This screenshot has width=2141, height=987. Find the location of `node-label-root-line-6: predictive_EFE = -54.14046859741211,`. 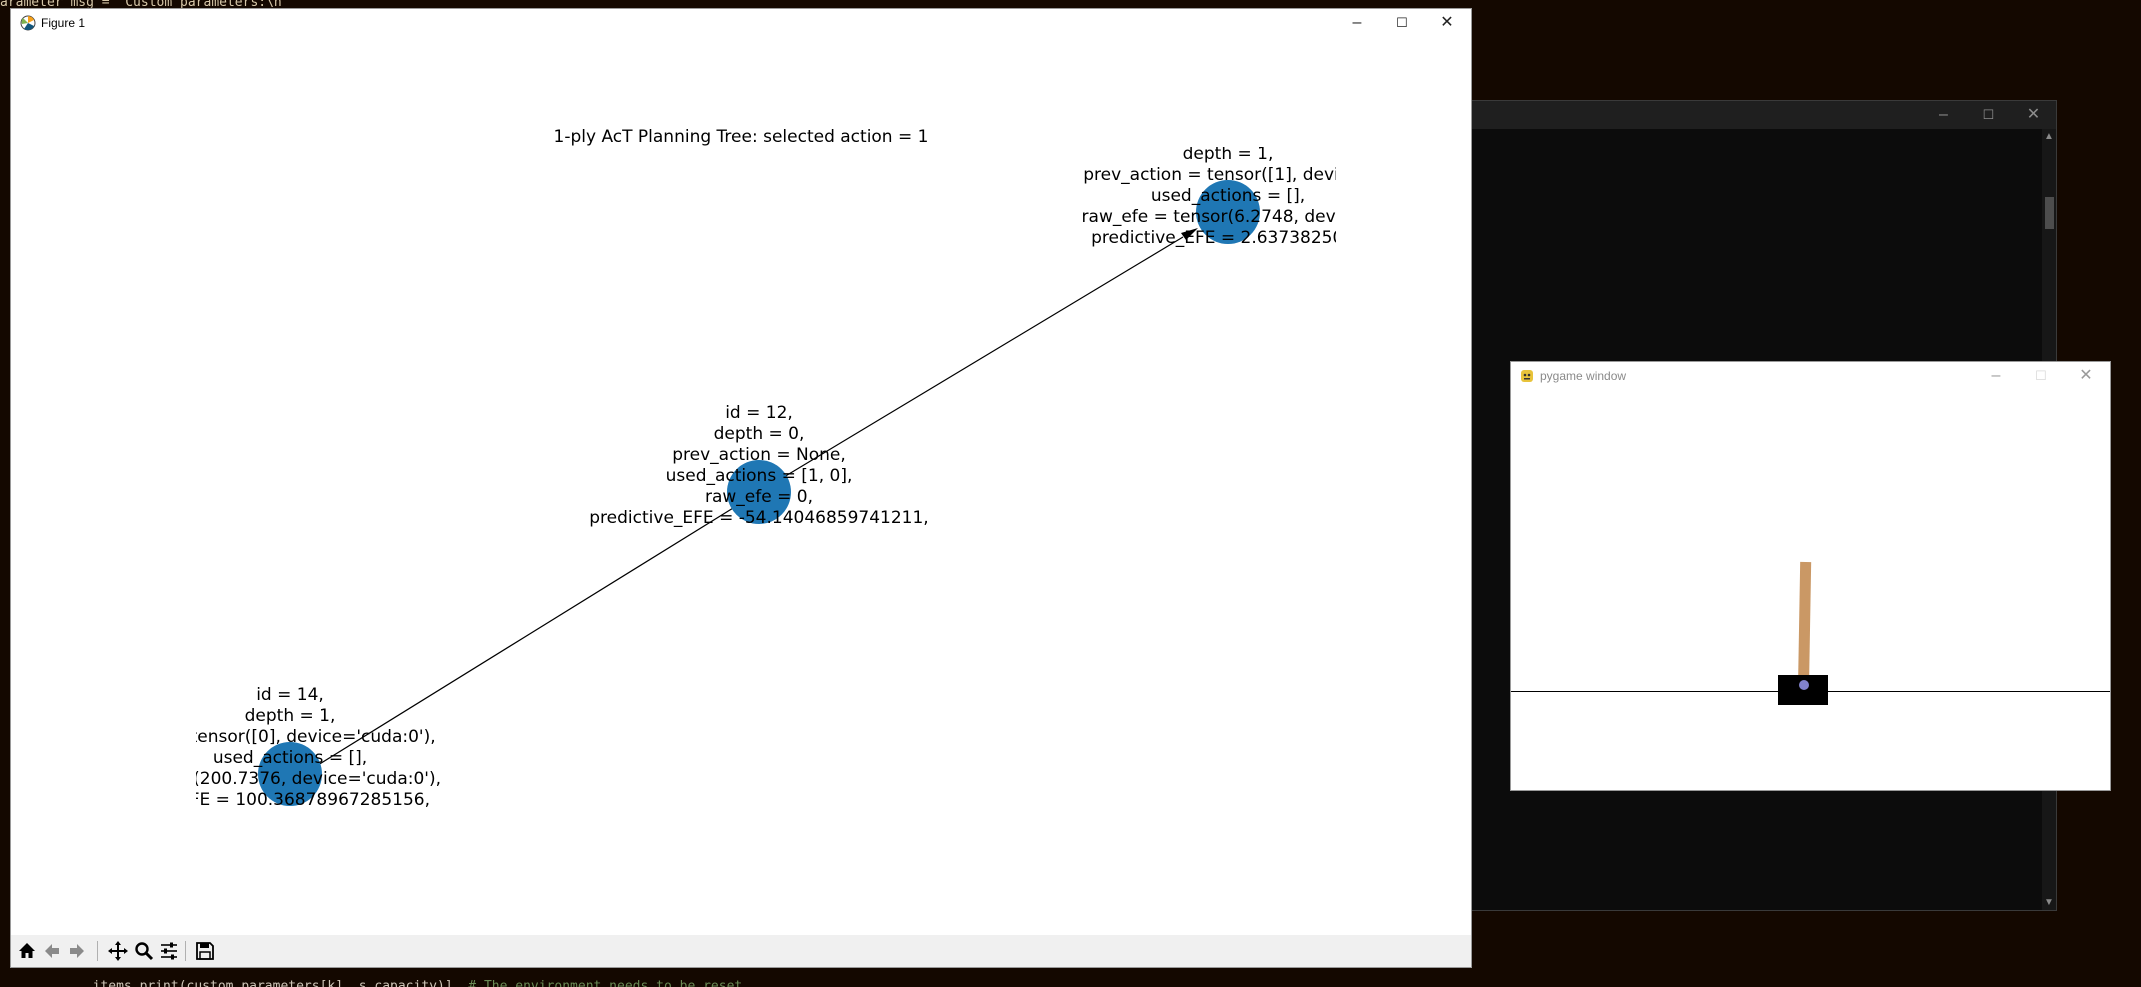

node-label-root-line-6: predictive_EFE = -54.14046859741211, is located at coordinates (758, 518).